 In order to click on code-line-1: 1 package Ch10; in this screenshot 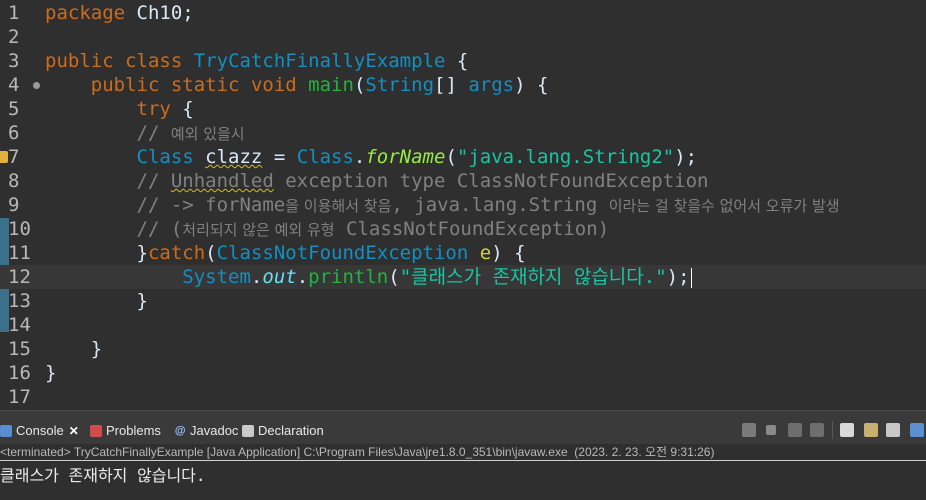, I will do `click(463, 13)`.